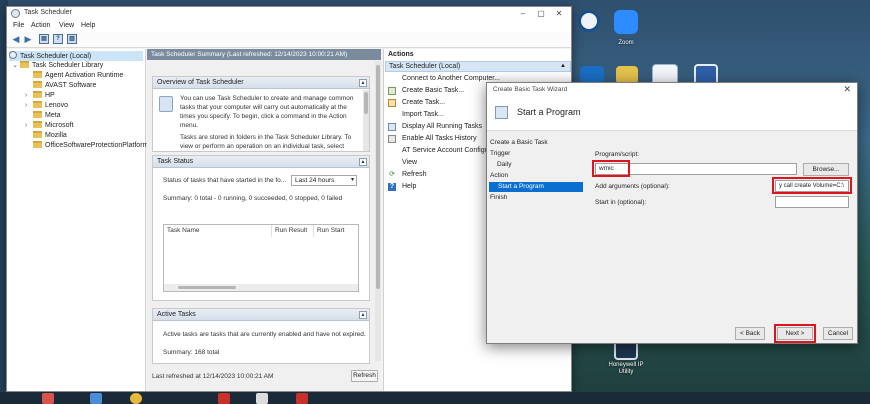 The image size is (870, 404). What do you see at coordinates (261, 162) in the screenshot?
I see `task-status-header: Task Status ▲` at bounding box center [261, 162].